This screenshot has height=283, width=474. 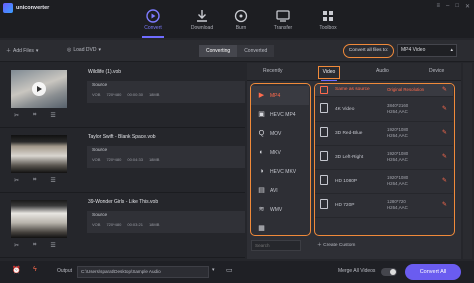 What do you see at coordinates (261, 133) in the screenshot?
I see `mov-icon: Q` at bounding box center [261, 133].